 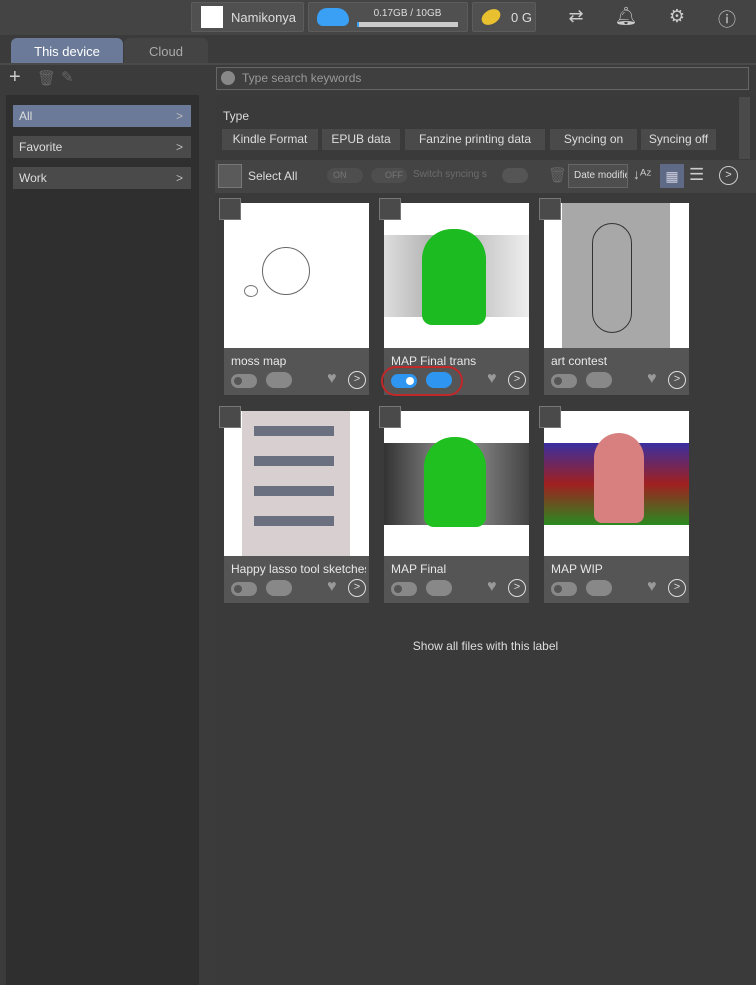 I want to click on file-card: moss map ♥ >, so click(x=294, y=296).